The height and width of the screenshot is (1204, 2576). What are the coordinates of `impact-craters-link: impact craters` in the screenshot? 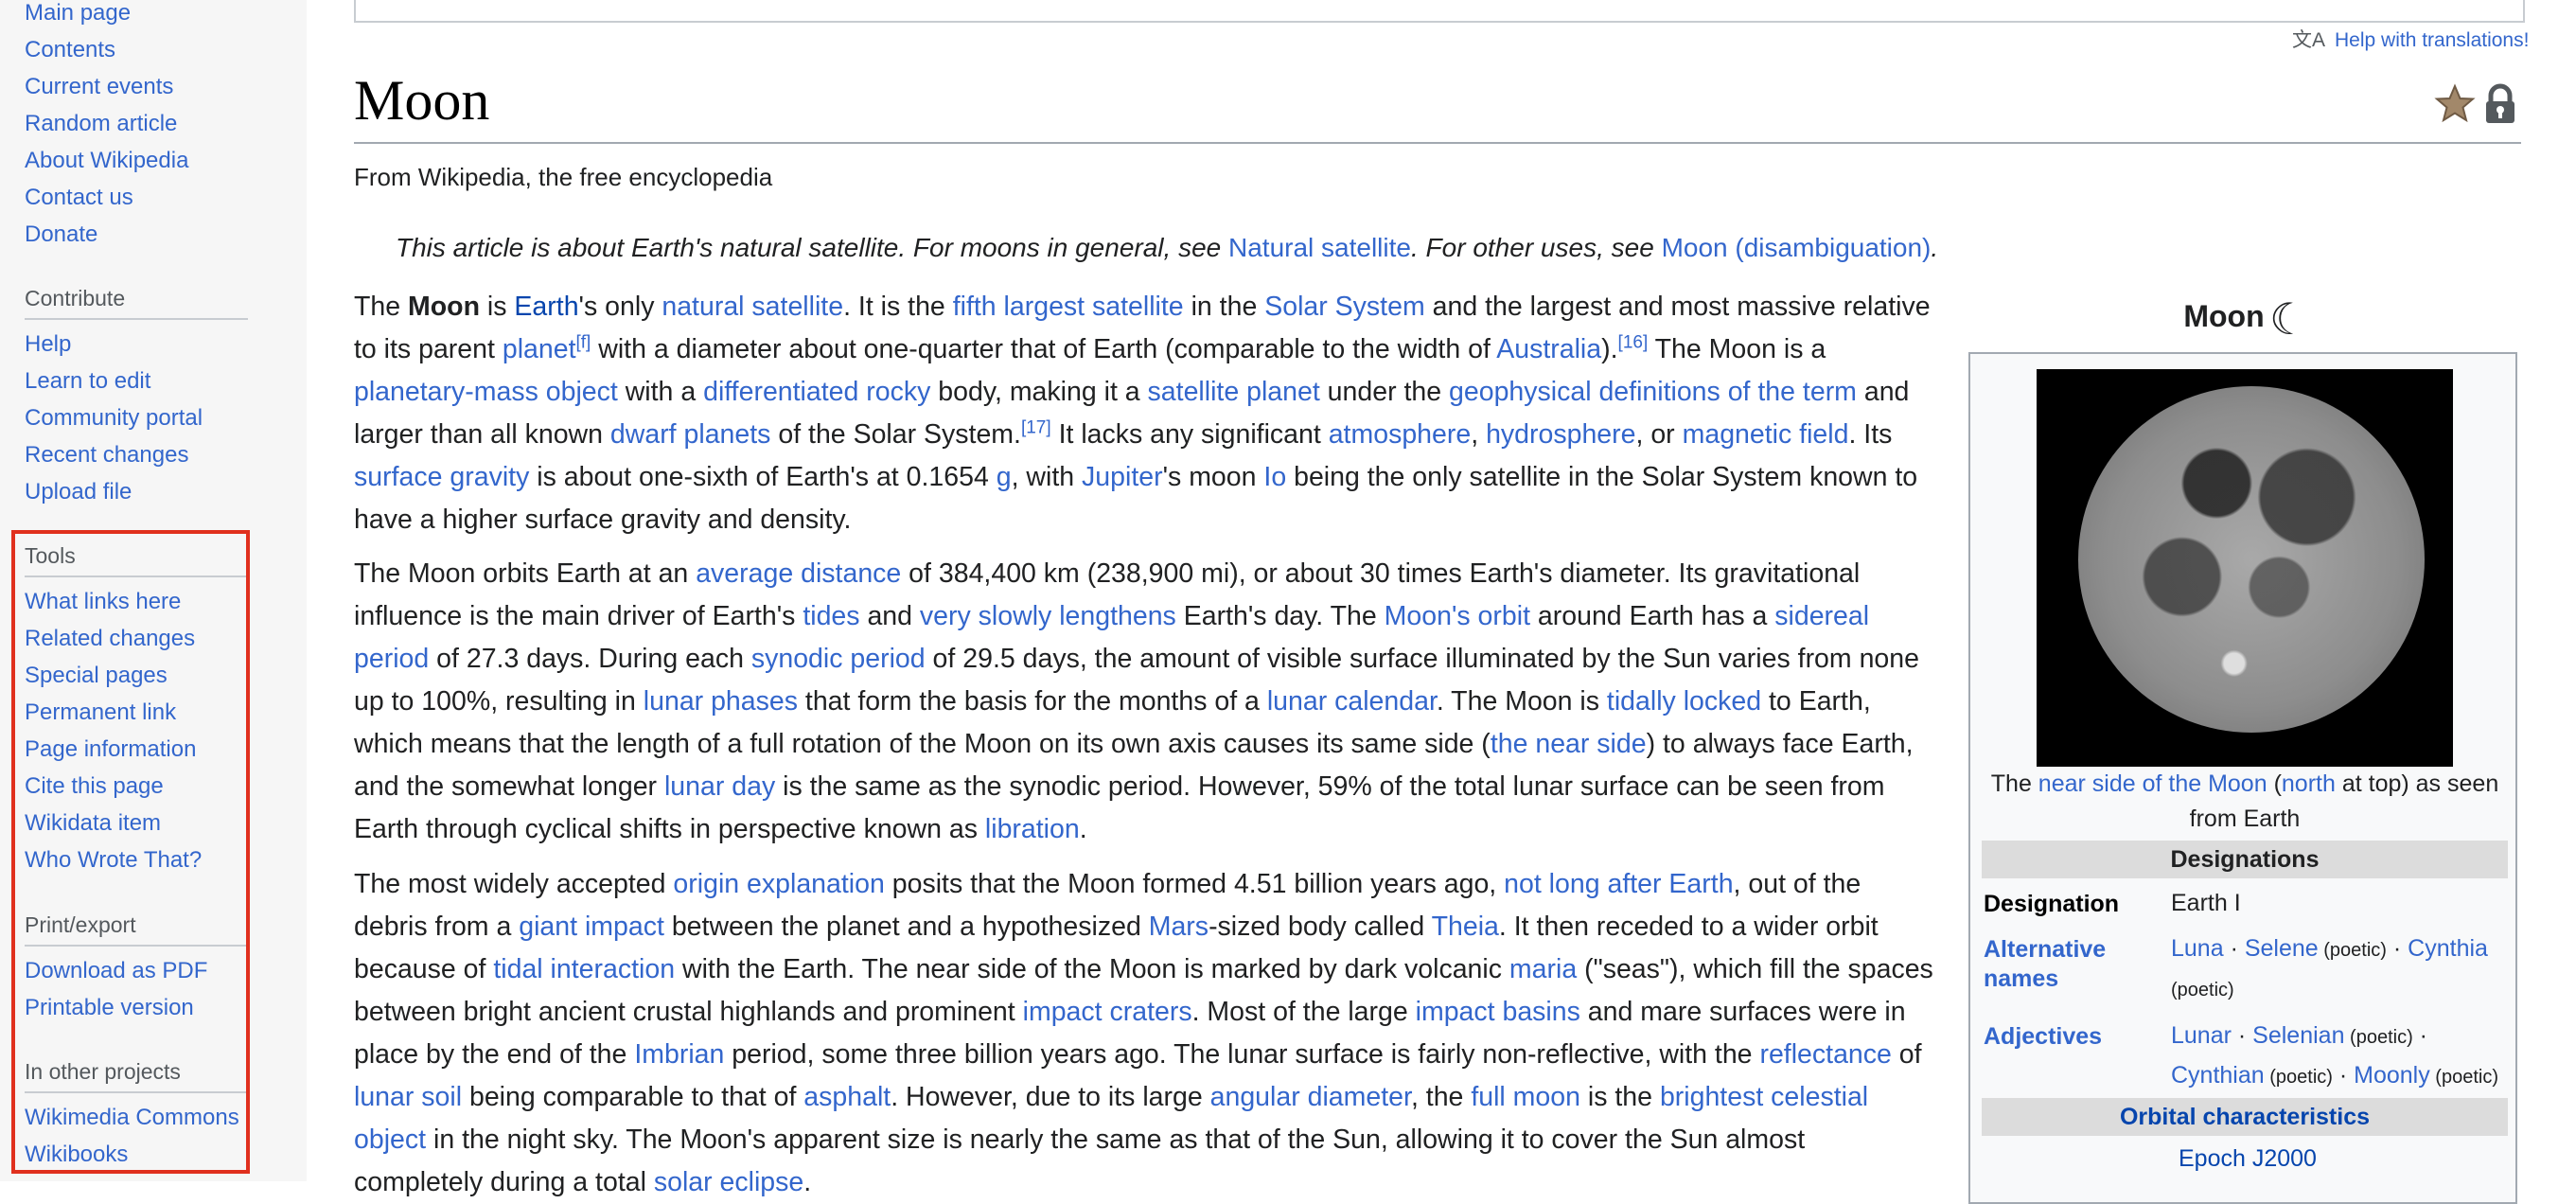 It's located at (1107, 1012).